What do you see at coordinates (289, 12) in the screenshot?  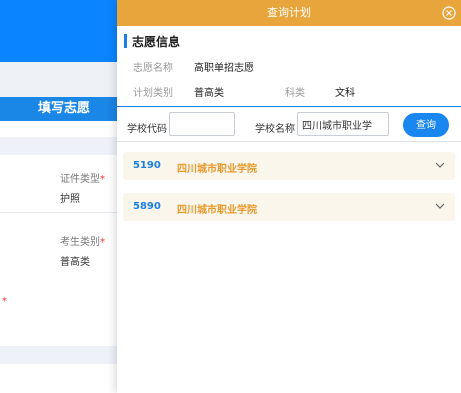 I see `panel-title: 查询计划` at bounding box center [289, 12].